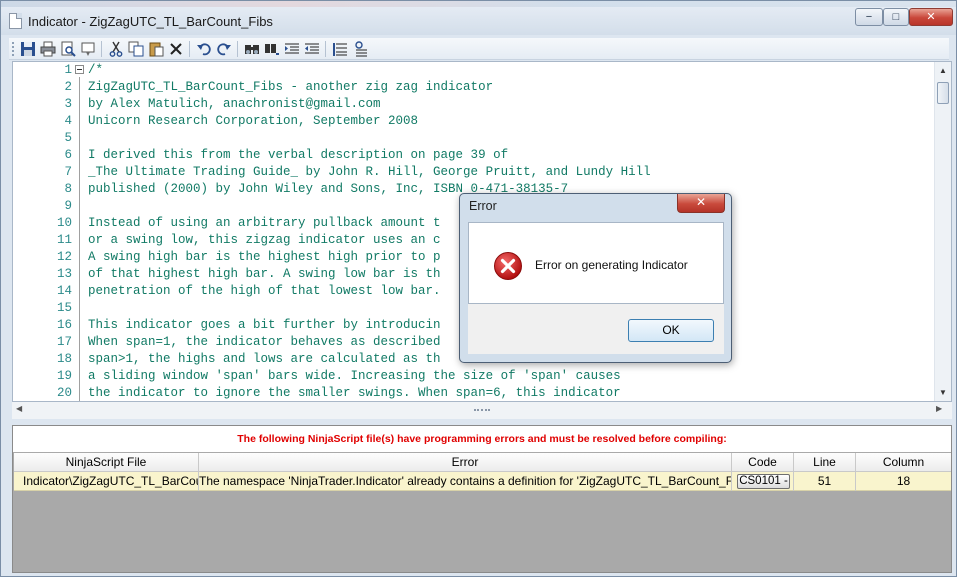 This screenshot has width=957, height=577. I want to click on minimize-button: −, so click(869, 17).